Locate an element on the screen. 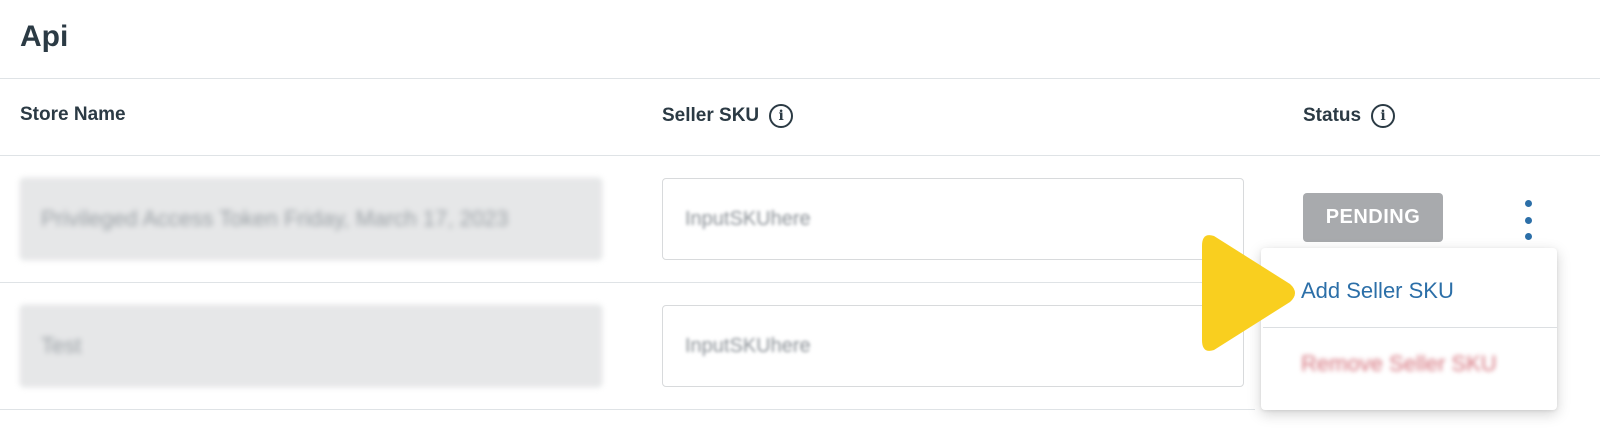 This screenshot has width=1600, height=430. column-header-status: Status i is located at coordinates (1349, 116).